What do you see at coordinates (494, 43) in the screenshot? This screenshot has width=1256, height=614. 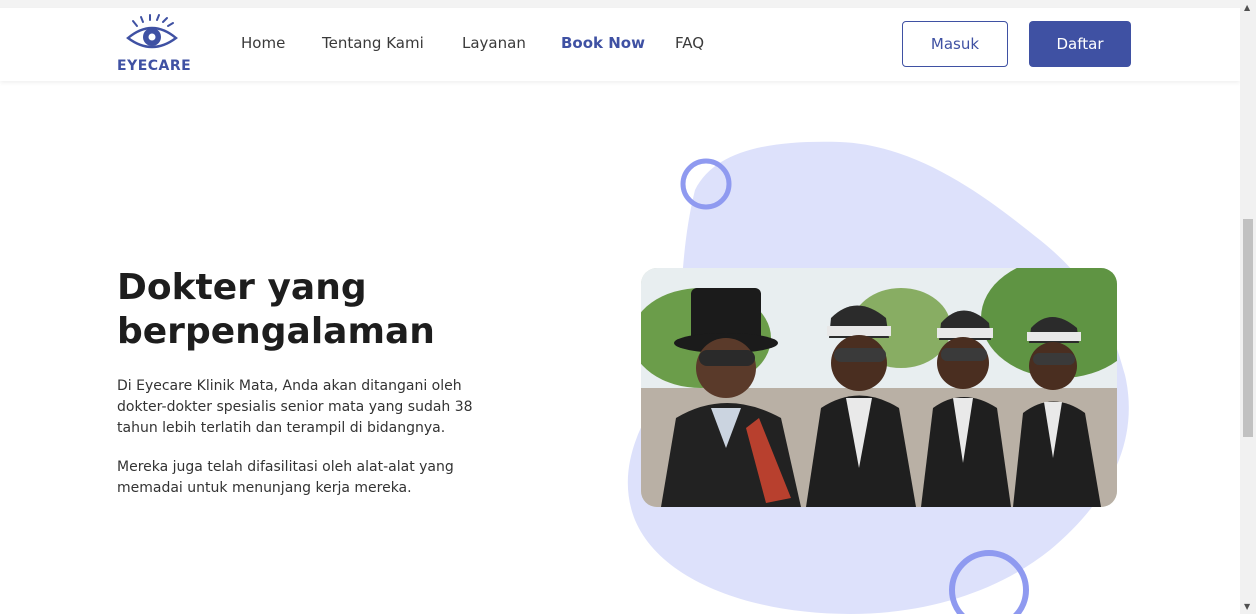 I see `nav-layanan: Layanan` at bounding box center [494, 43].